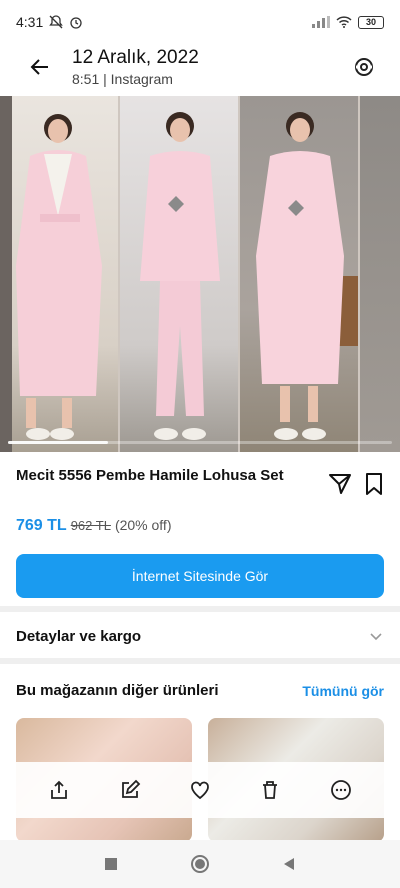  What do you see at coordinates (380, 274) in the screenshot?
I see `product-photo-next` at bounding box center [380, 274].